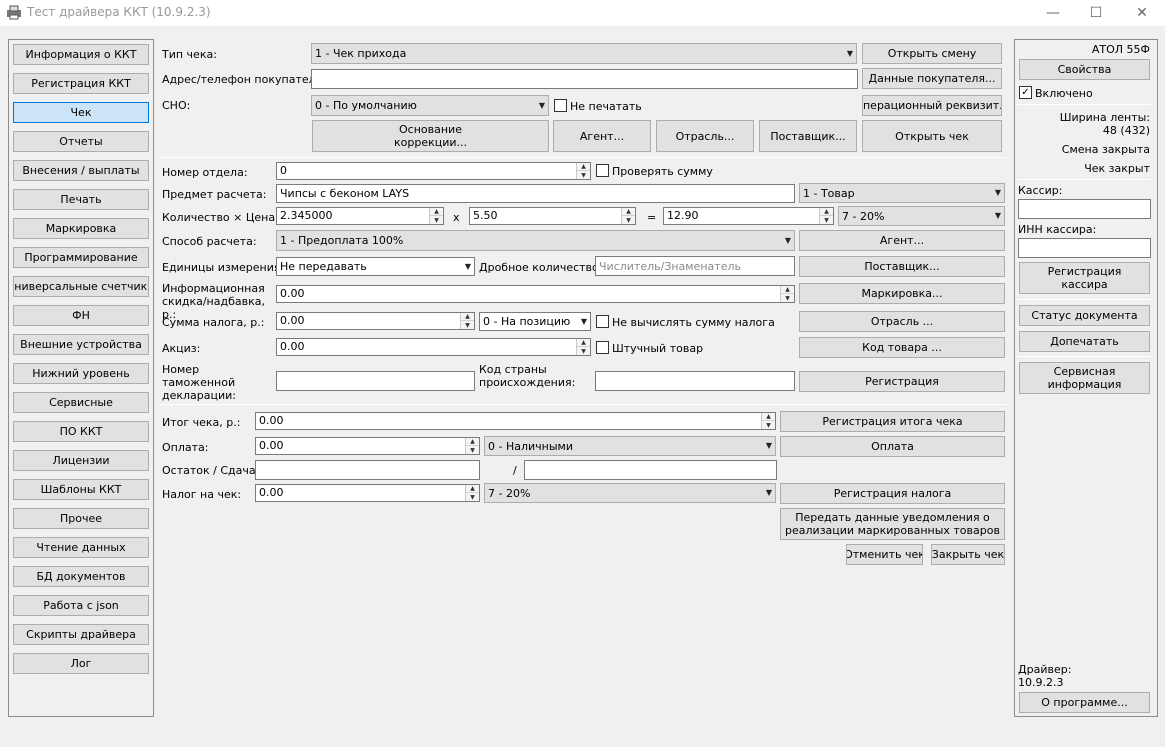 The height and width of the screenshot is (747, 1165). I want to click on sno-label: СНО:, so click(176, 105).